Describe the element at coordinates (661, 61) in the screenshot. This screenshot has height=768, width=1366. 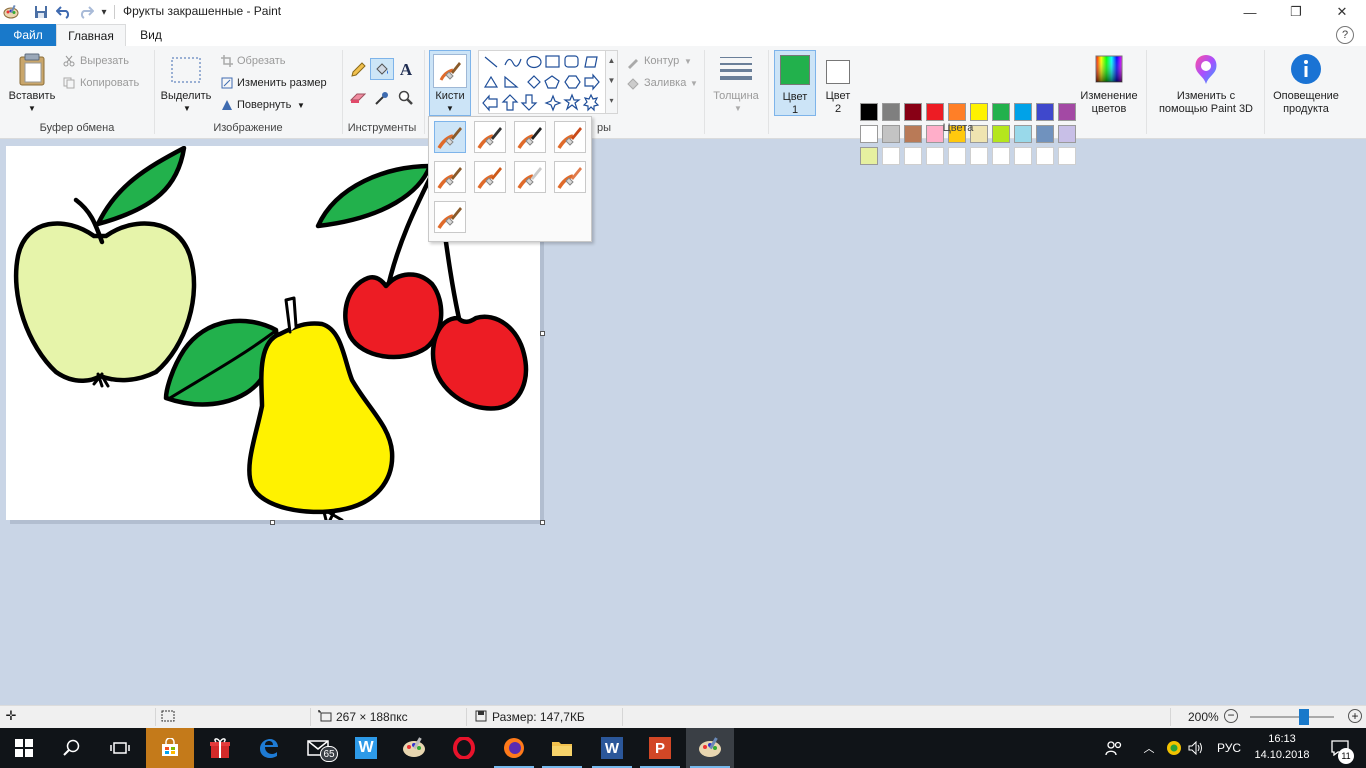
I see `outline-button: Контур` at that location.